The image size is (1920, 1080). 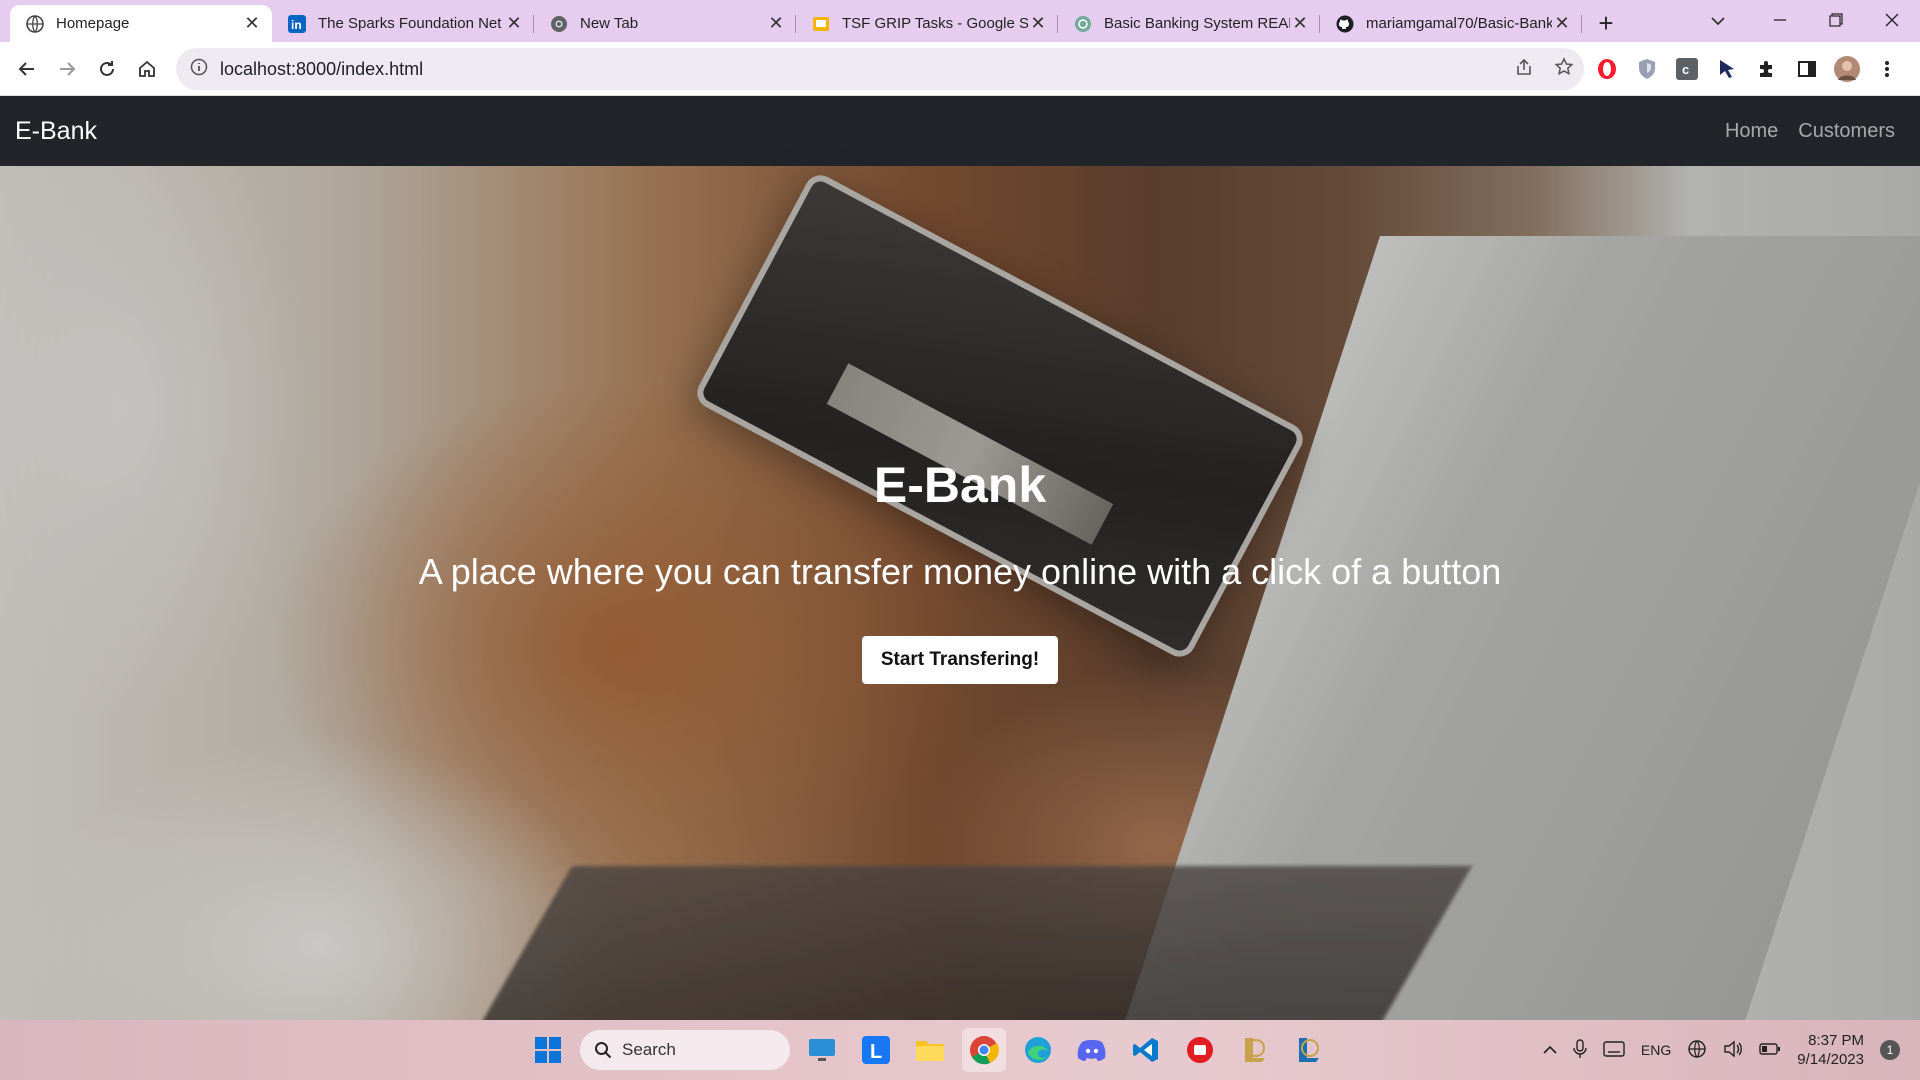 I want to click on bookmark-star-icon, so click(x=1564, y=69).